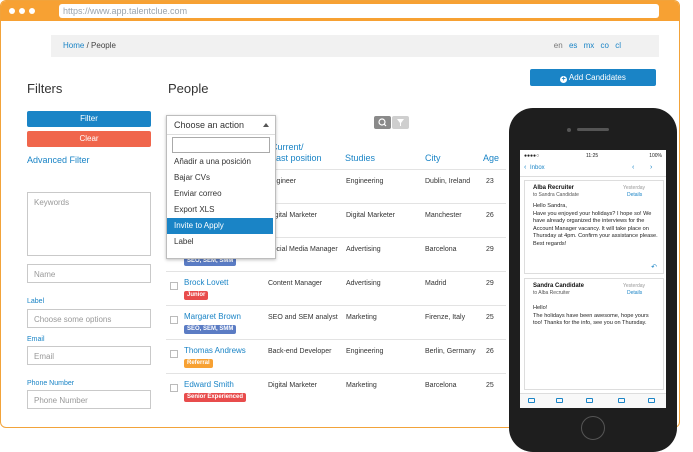  Describe the element at coordinates (651, 400) in the screenshot. I see `compose-icon` at that location.